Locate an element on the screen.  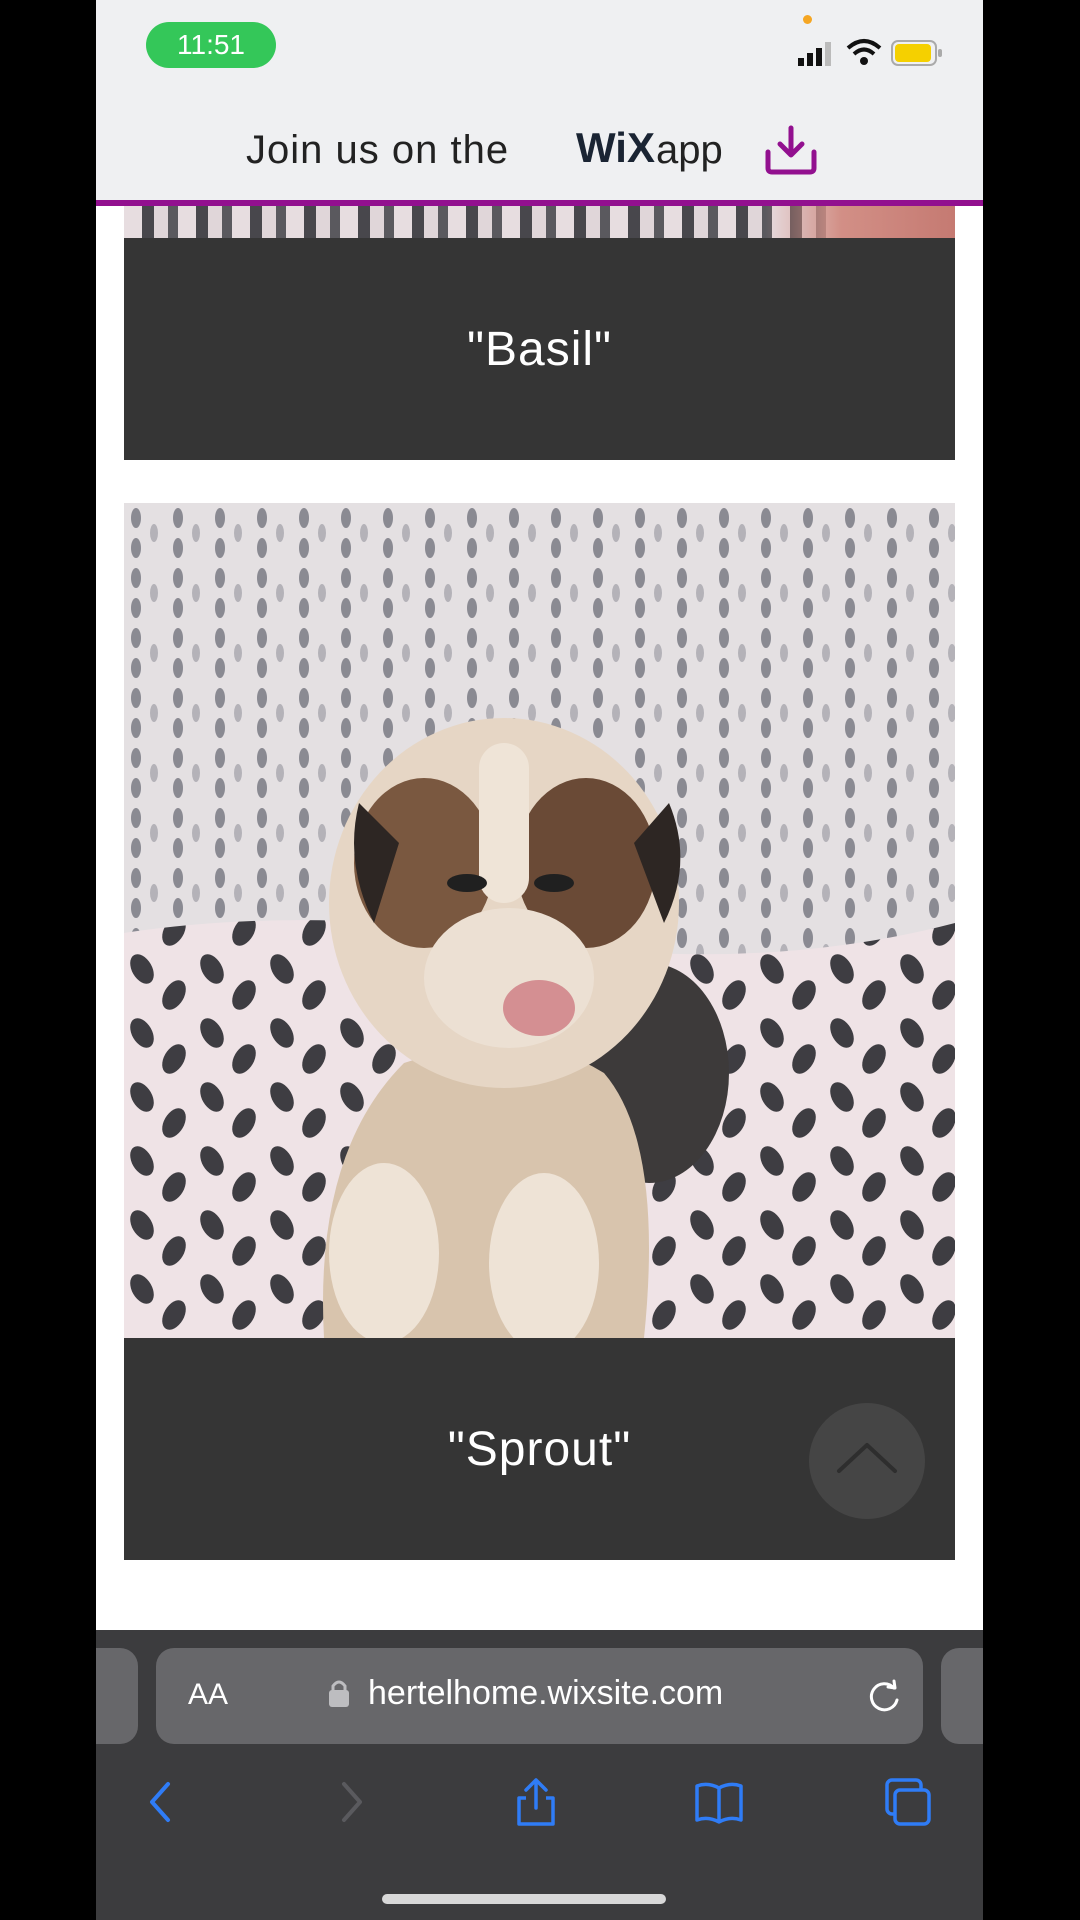
tabs-icon is located at coordinates (908, 1802).